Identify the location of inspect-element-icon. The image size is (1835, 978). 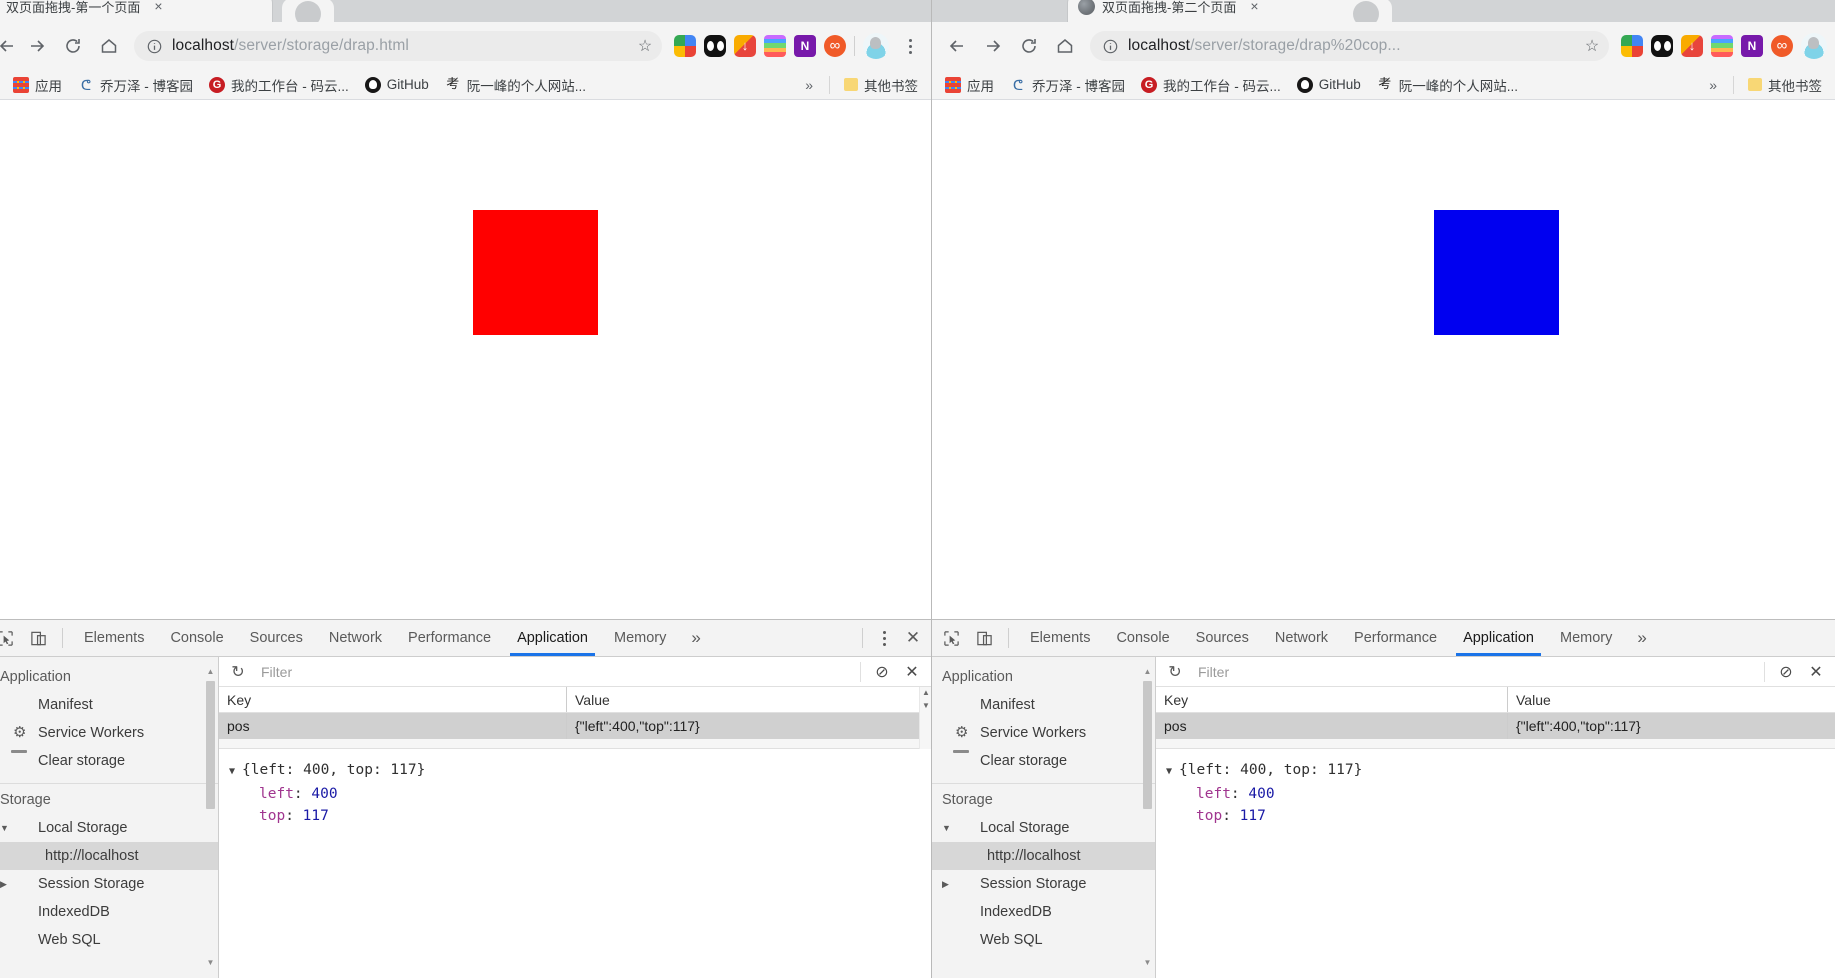
(10, 638).